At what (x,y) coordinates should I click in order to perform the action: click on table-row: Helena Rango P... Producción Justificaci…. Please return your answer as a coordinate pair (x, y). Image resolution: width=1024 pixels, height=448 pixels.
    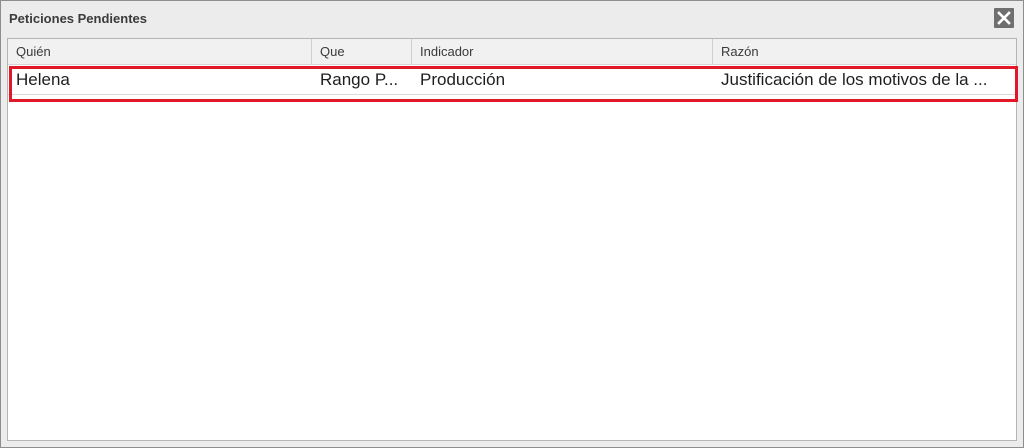
    Looking at the image, I should click on (512, 80).